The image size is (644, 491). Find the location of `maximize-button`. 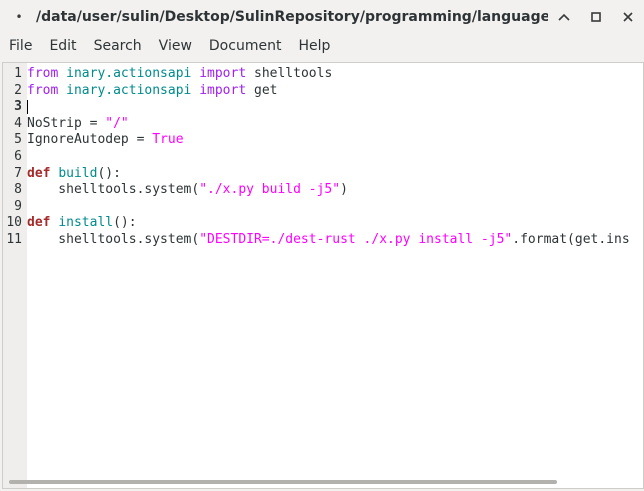

maximize-button is located at coordinates (596, 17).